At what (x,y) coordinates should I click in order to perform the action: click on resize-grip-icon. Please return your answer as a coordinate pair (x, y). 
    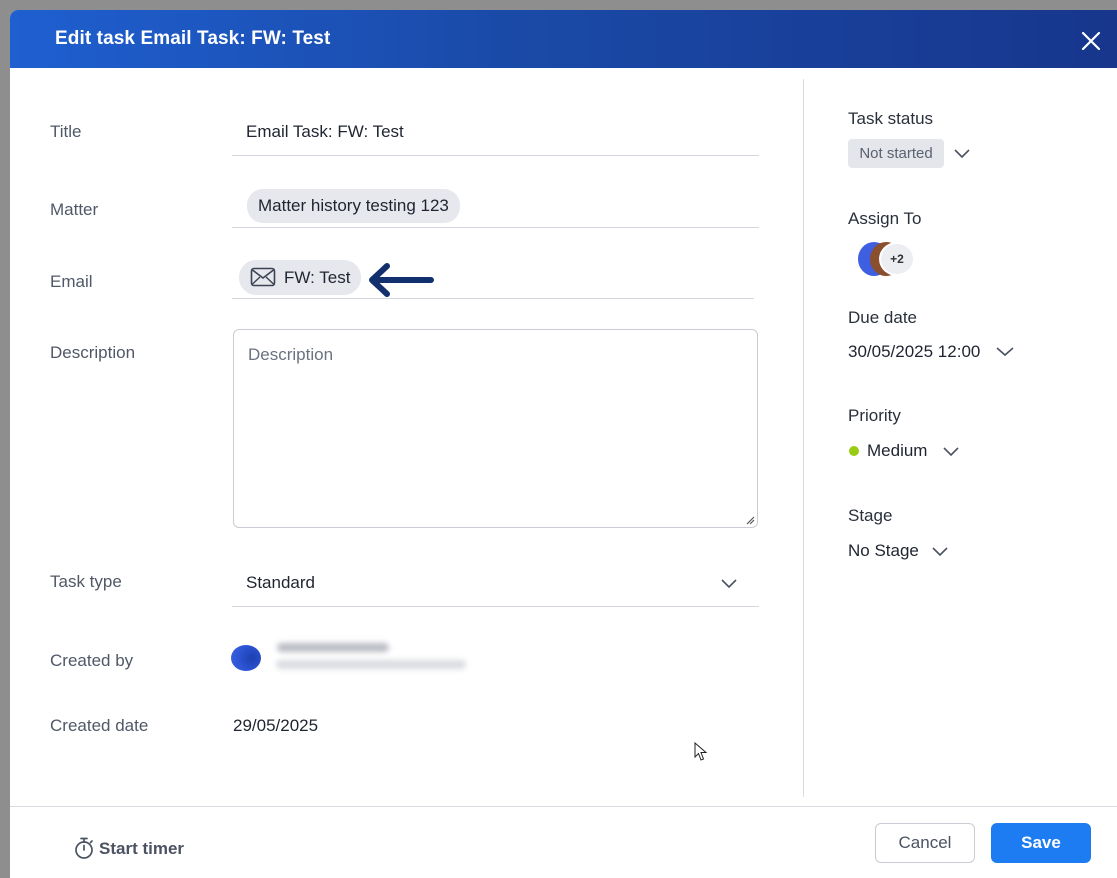
    Looking at the image, I should click on (750, 520).